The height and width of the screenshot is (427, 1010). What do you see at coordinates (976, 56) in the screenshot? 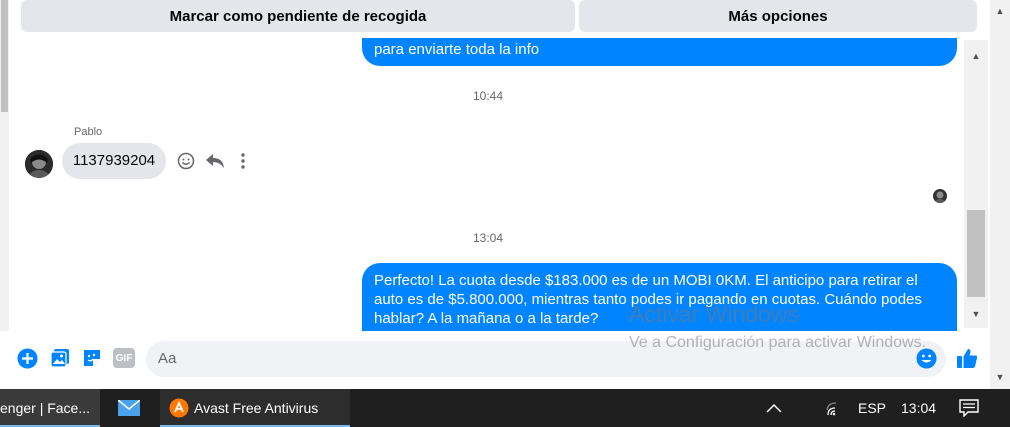
I see `scroll-up-arrow: ▲` at bounding box center [976, 56].